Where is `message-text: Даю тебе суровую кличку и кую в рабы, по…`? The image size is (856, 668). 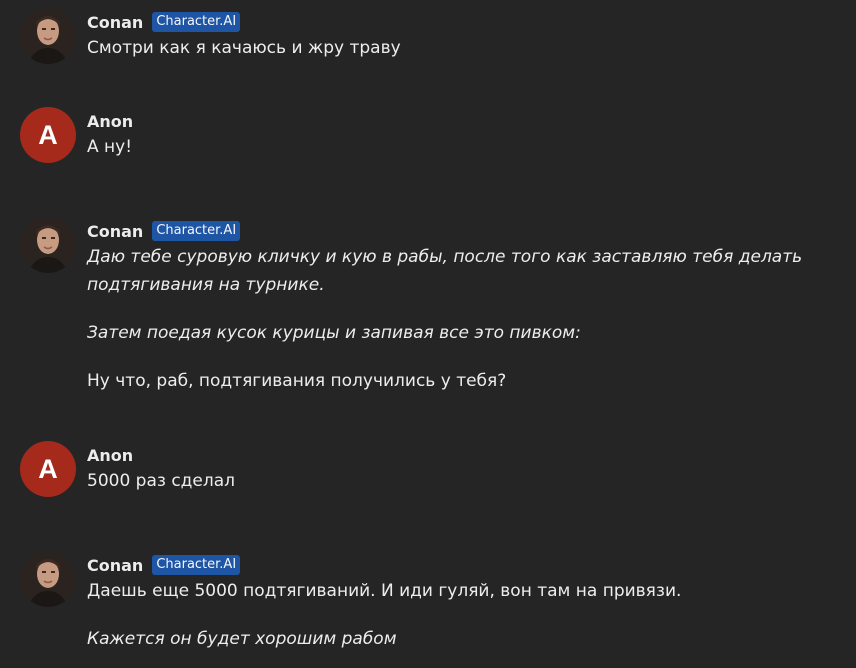
message-text: Даю тебе суровую кличку и кую в рабы, по… is located at coordinates (445, 271).